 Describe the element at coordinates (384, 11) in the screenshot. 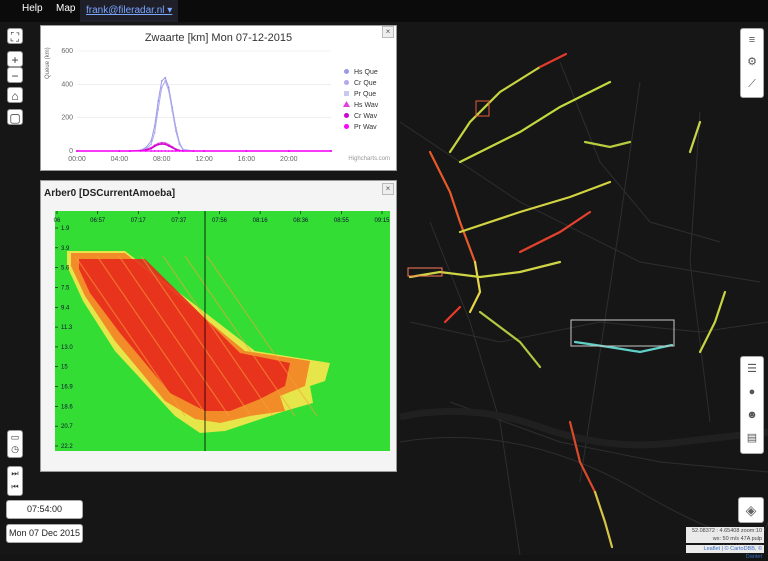

I see `top-navbar: Help Map frank@fileradar.nl ▾` at that location.